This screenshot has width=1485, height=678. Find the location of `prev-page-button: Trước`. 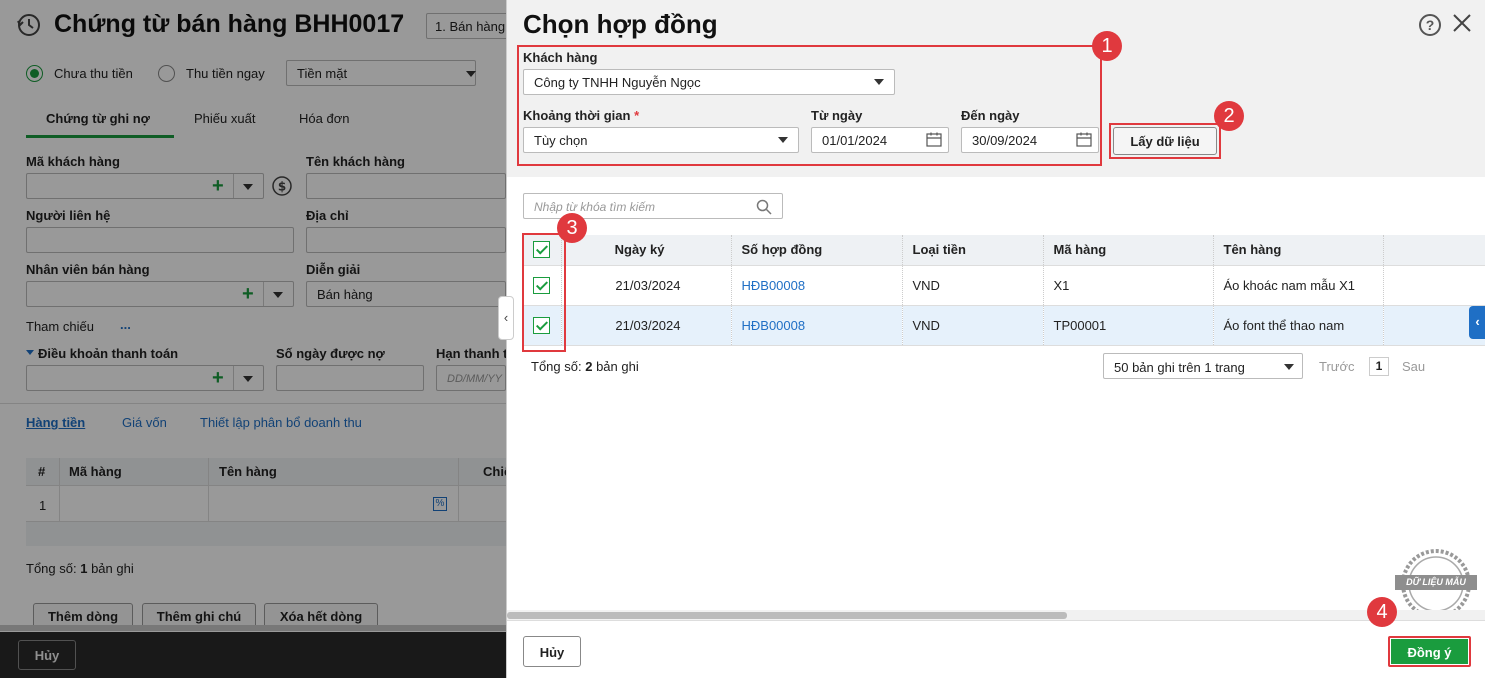

prev-page-button: Trước is located at coordinates (1337, 366).